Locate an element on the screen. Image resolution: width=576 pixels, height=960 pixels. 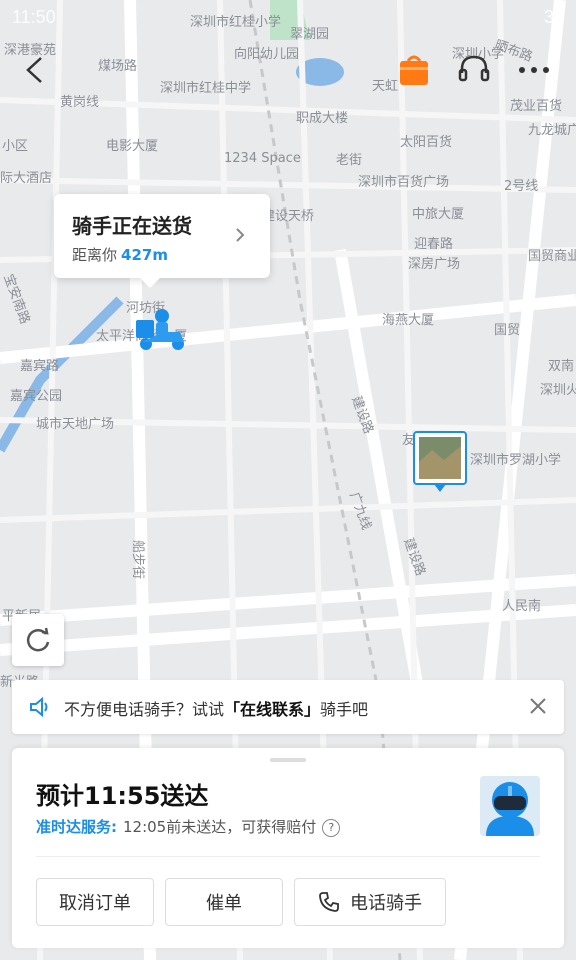
map-label: 中旅大厦 is located at coordinates (438, 214).